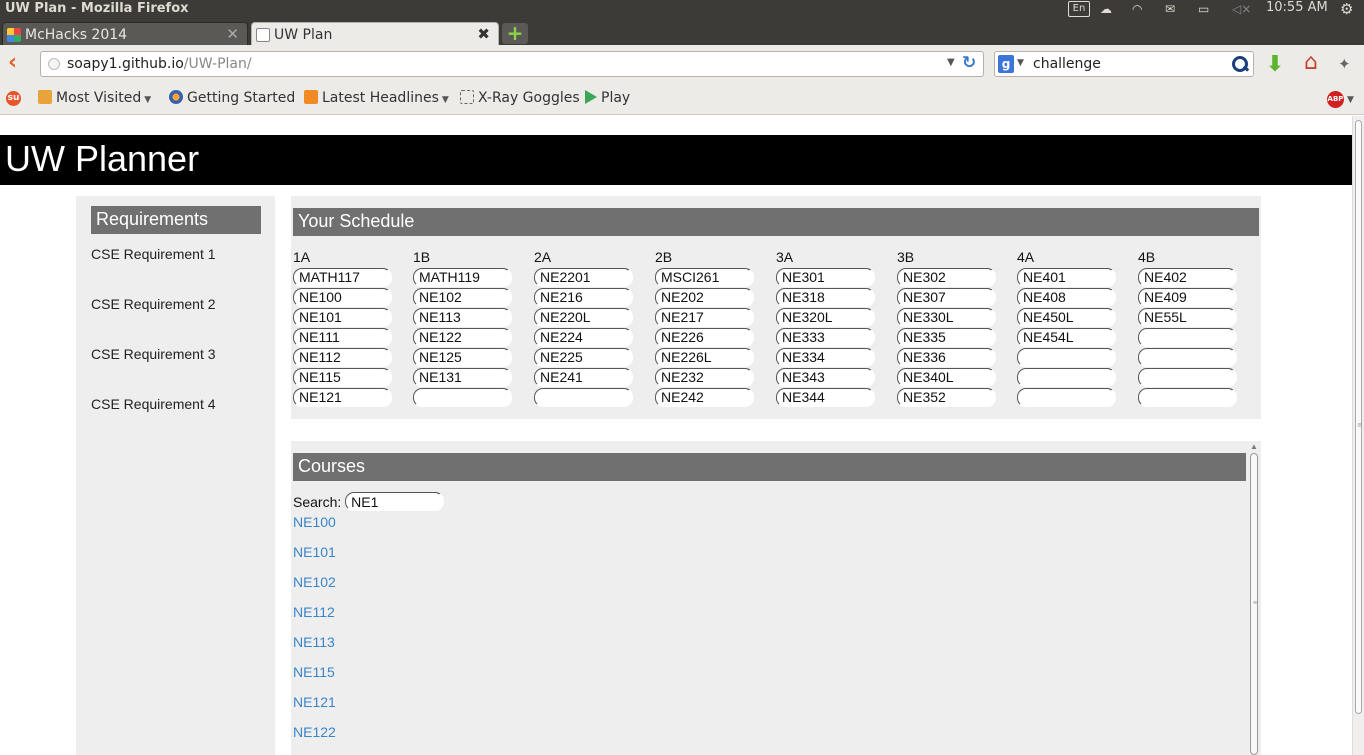 The width and height of the screenshot is (1364, 755). What do you see at coordinates (1240, 64) in the screenshot?
I see `magnifier-icon` at bounding box center [1240, 64].